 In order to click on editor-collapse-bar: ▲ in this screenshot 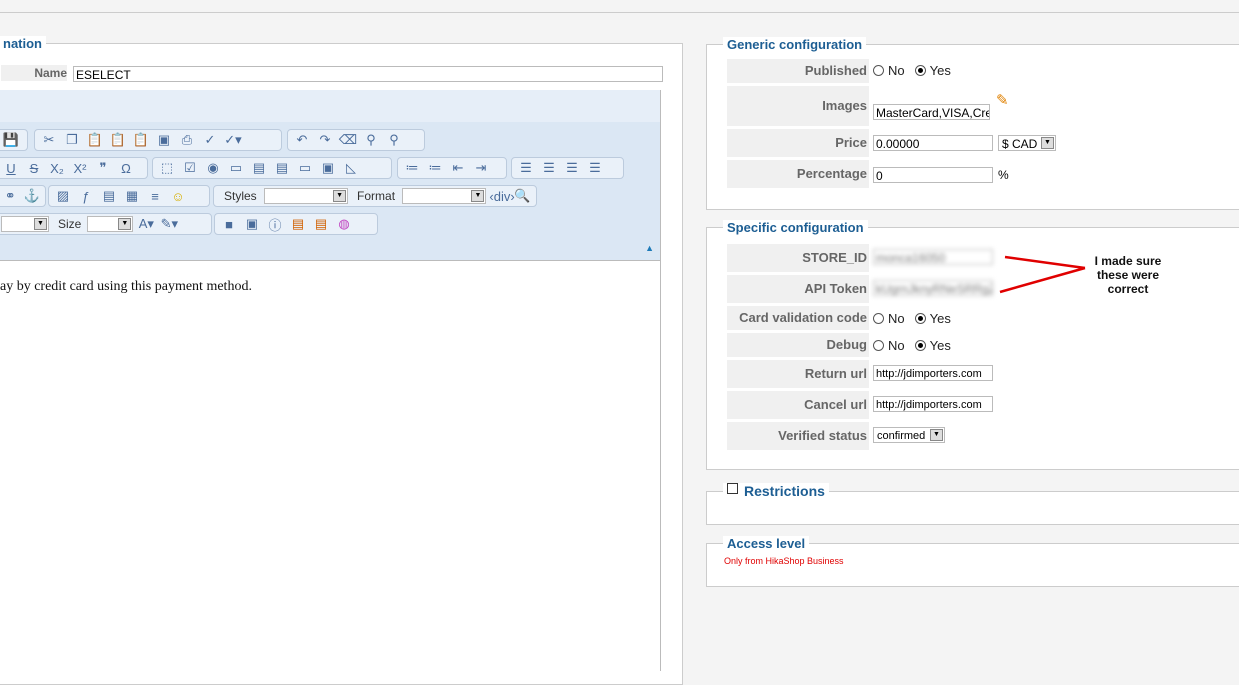, I will do `click(330, 250)`.